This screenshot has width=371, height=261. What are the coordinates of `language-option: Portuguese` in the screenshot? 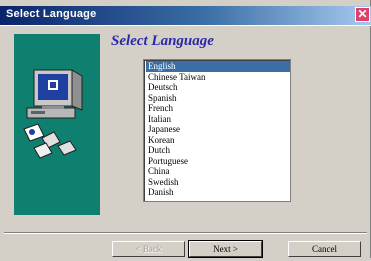 It's located at (218, 161).